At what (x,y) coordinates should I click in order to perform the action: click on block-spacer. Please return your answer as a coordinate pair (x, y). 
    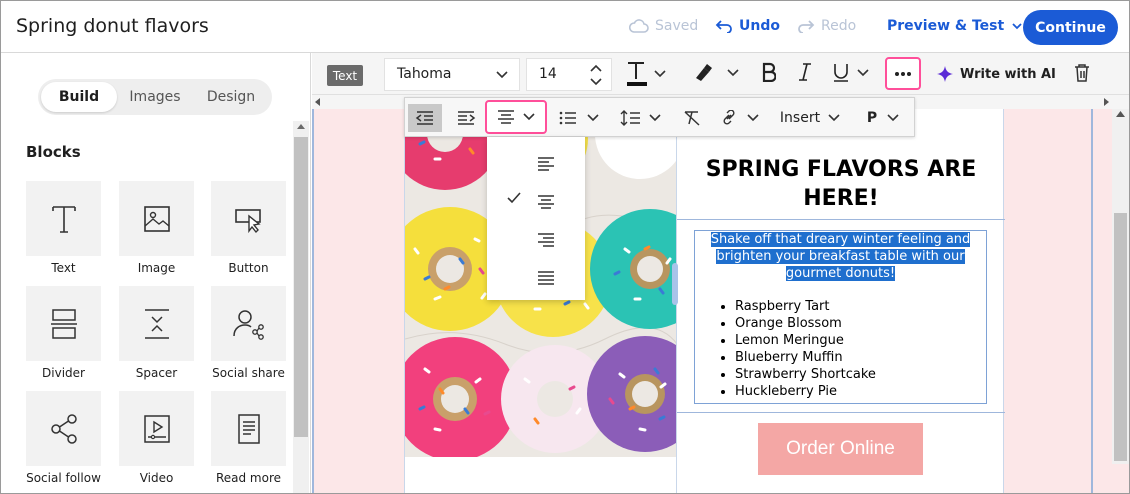
    Looking at the image, I should click on (156, 323).